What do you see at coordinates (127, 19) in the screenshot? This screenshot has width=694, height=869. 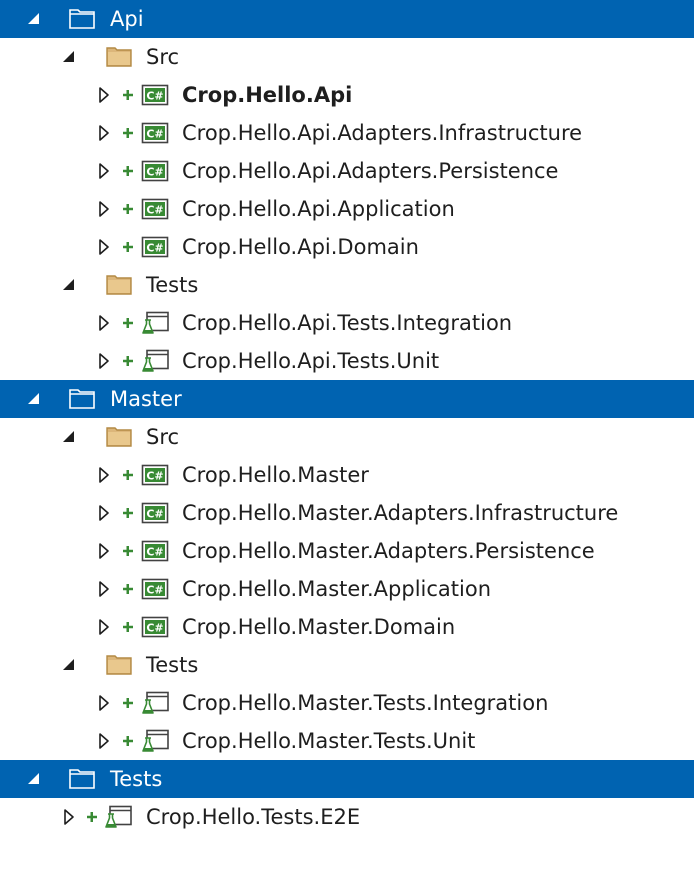 I see `tree-item-label: Api` at bounding box center [127, 19].